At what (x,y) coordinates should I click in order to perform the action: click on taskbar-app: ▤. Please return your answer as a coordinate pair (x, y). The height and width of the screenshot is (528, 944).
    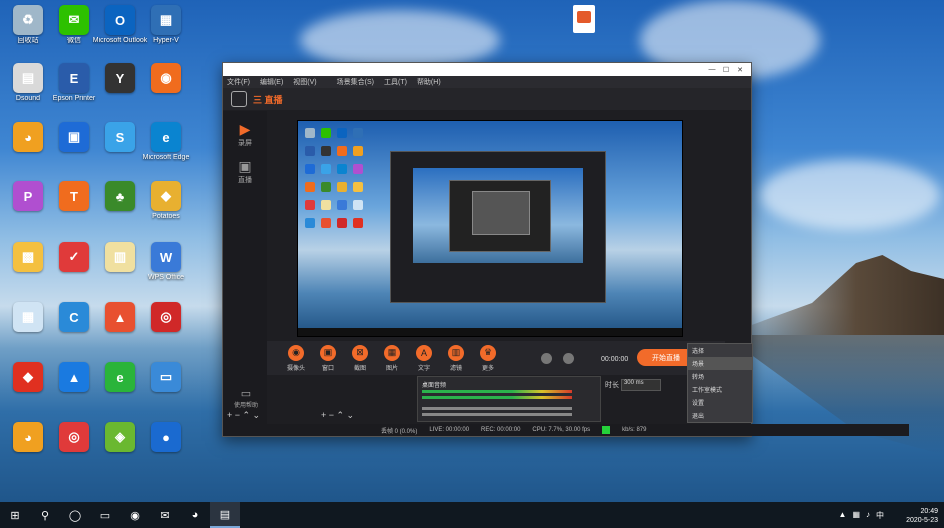
    Looking at the image, I should click on (225, 515).